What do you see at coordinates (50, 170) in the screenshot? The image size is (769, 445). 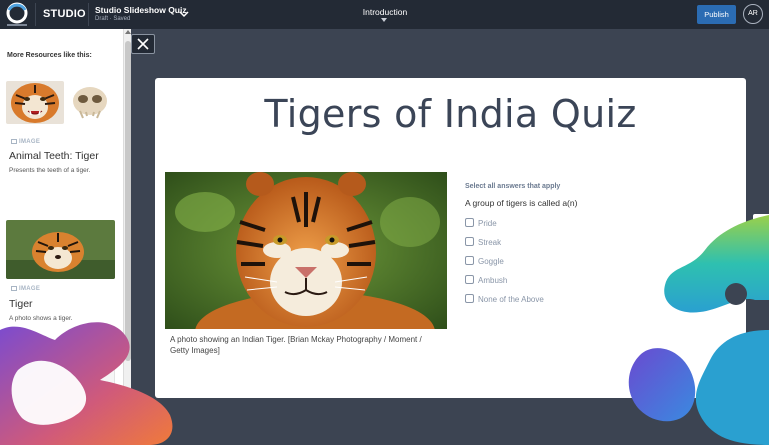 I see `resource-description: Presents the teeth of a tiger.` at bounding box center [50, 170].